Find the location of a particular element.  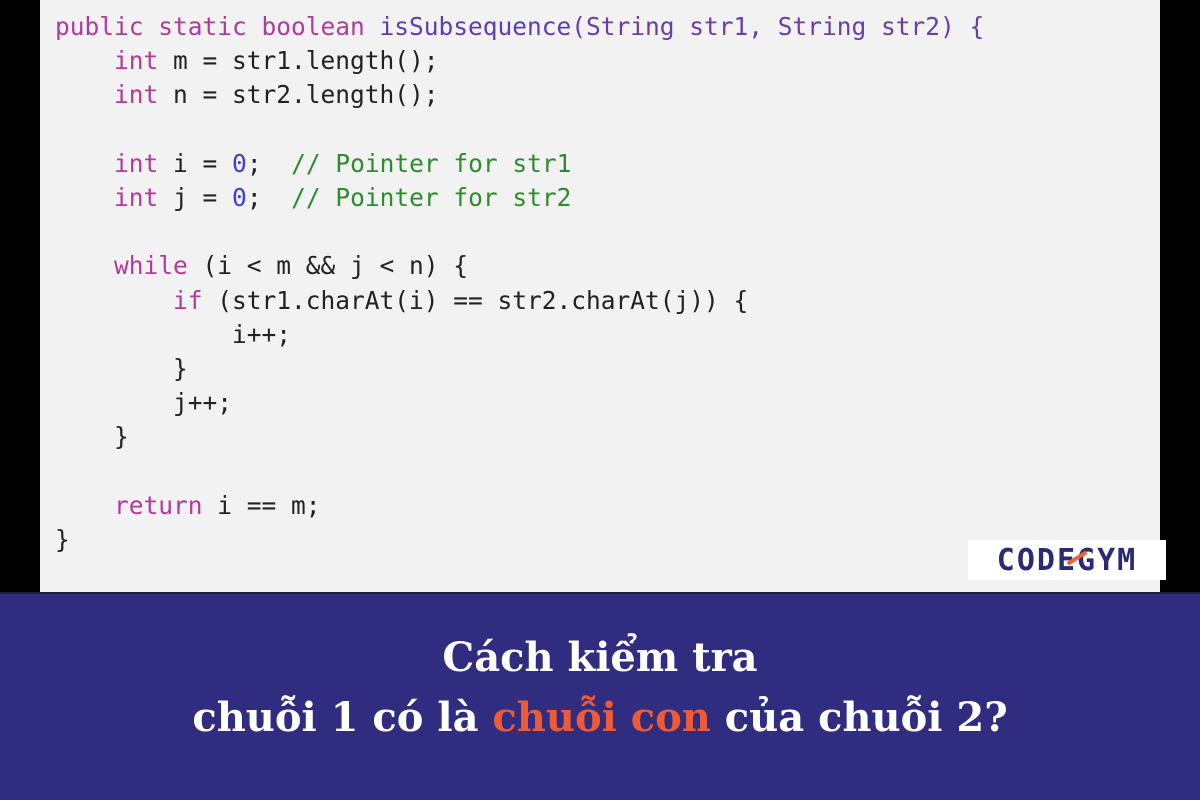

code-line: int i = 0; // Pointer for str1 is located at coordinates (519, 164).